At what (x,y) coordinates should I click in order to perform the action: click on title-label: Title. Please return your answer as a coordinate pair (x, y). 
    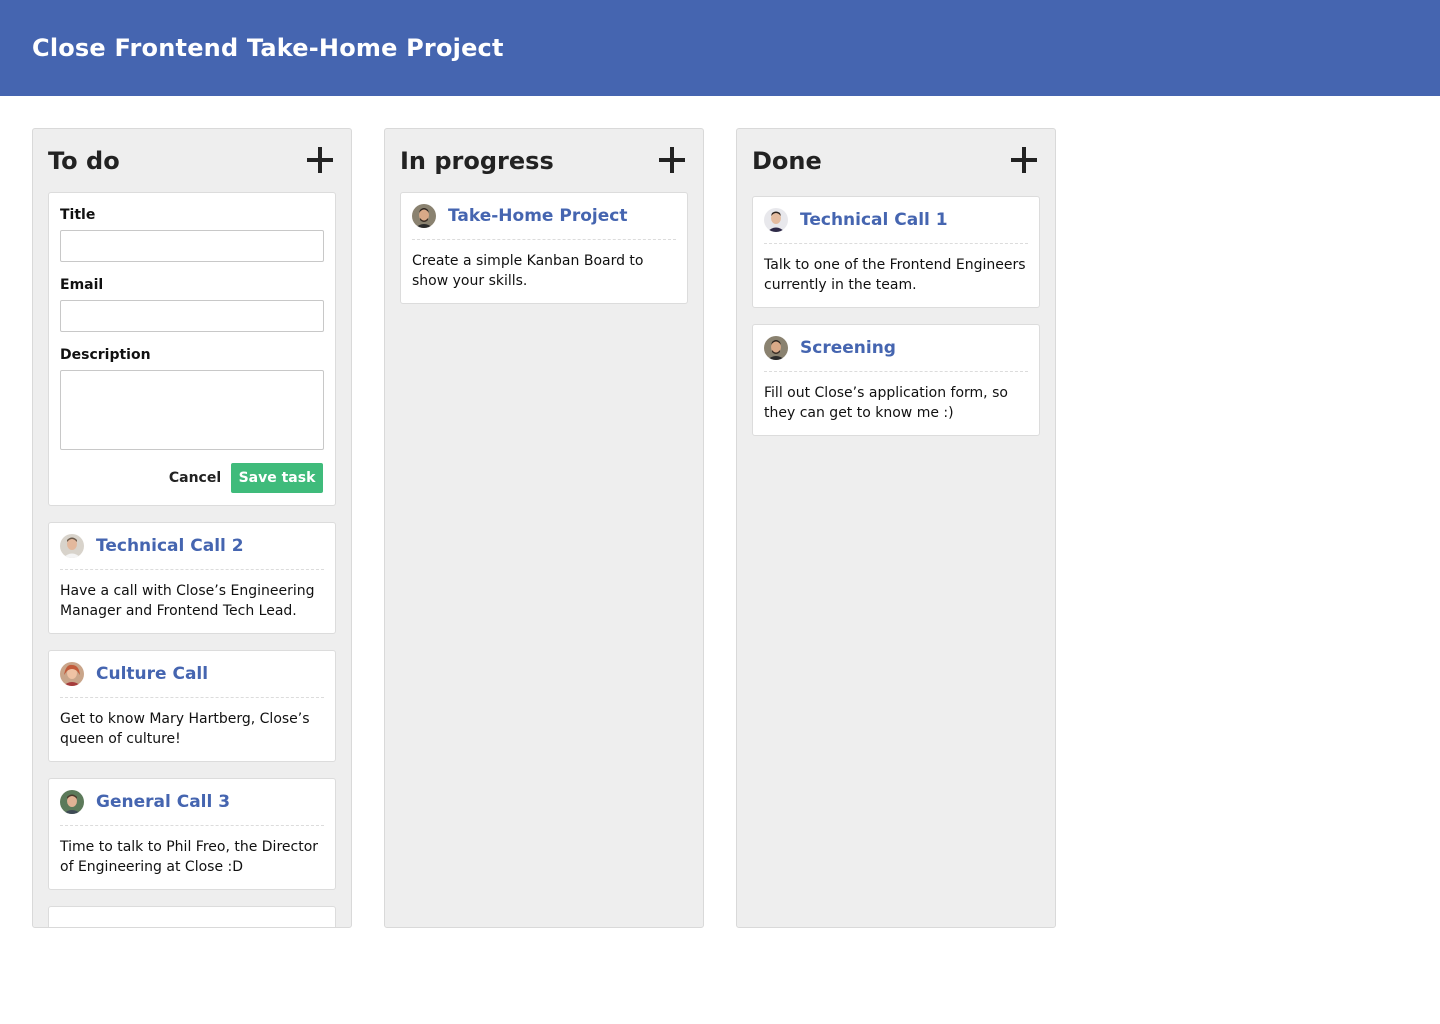
    Looking at the image, I should click on (78, 215).